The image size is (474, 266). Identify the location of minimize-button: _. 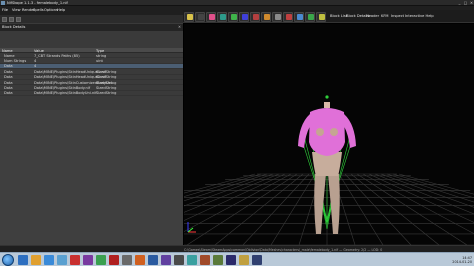
(459, 3).